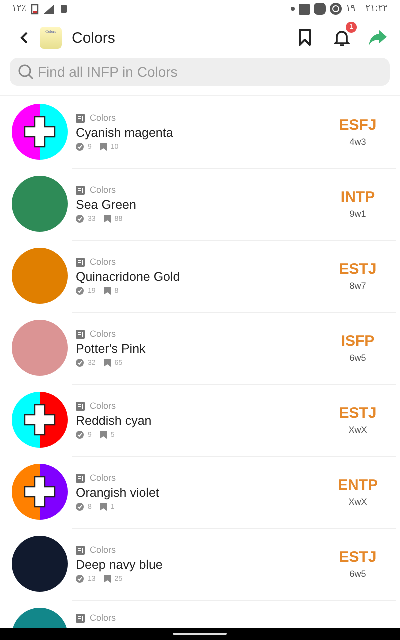 The width and height of the screenshot is (400, 640). Describe the element at coordinates (358, 214) in the screenshot. I see `enneagram-type: 9w1` at that location.